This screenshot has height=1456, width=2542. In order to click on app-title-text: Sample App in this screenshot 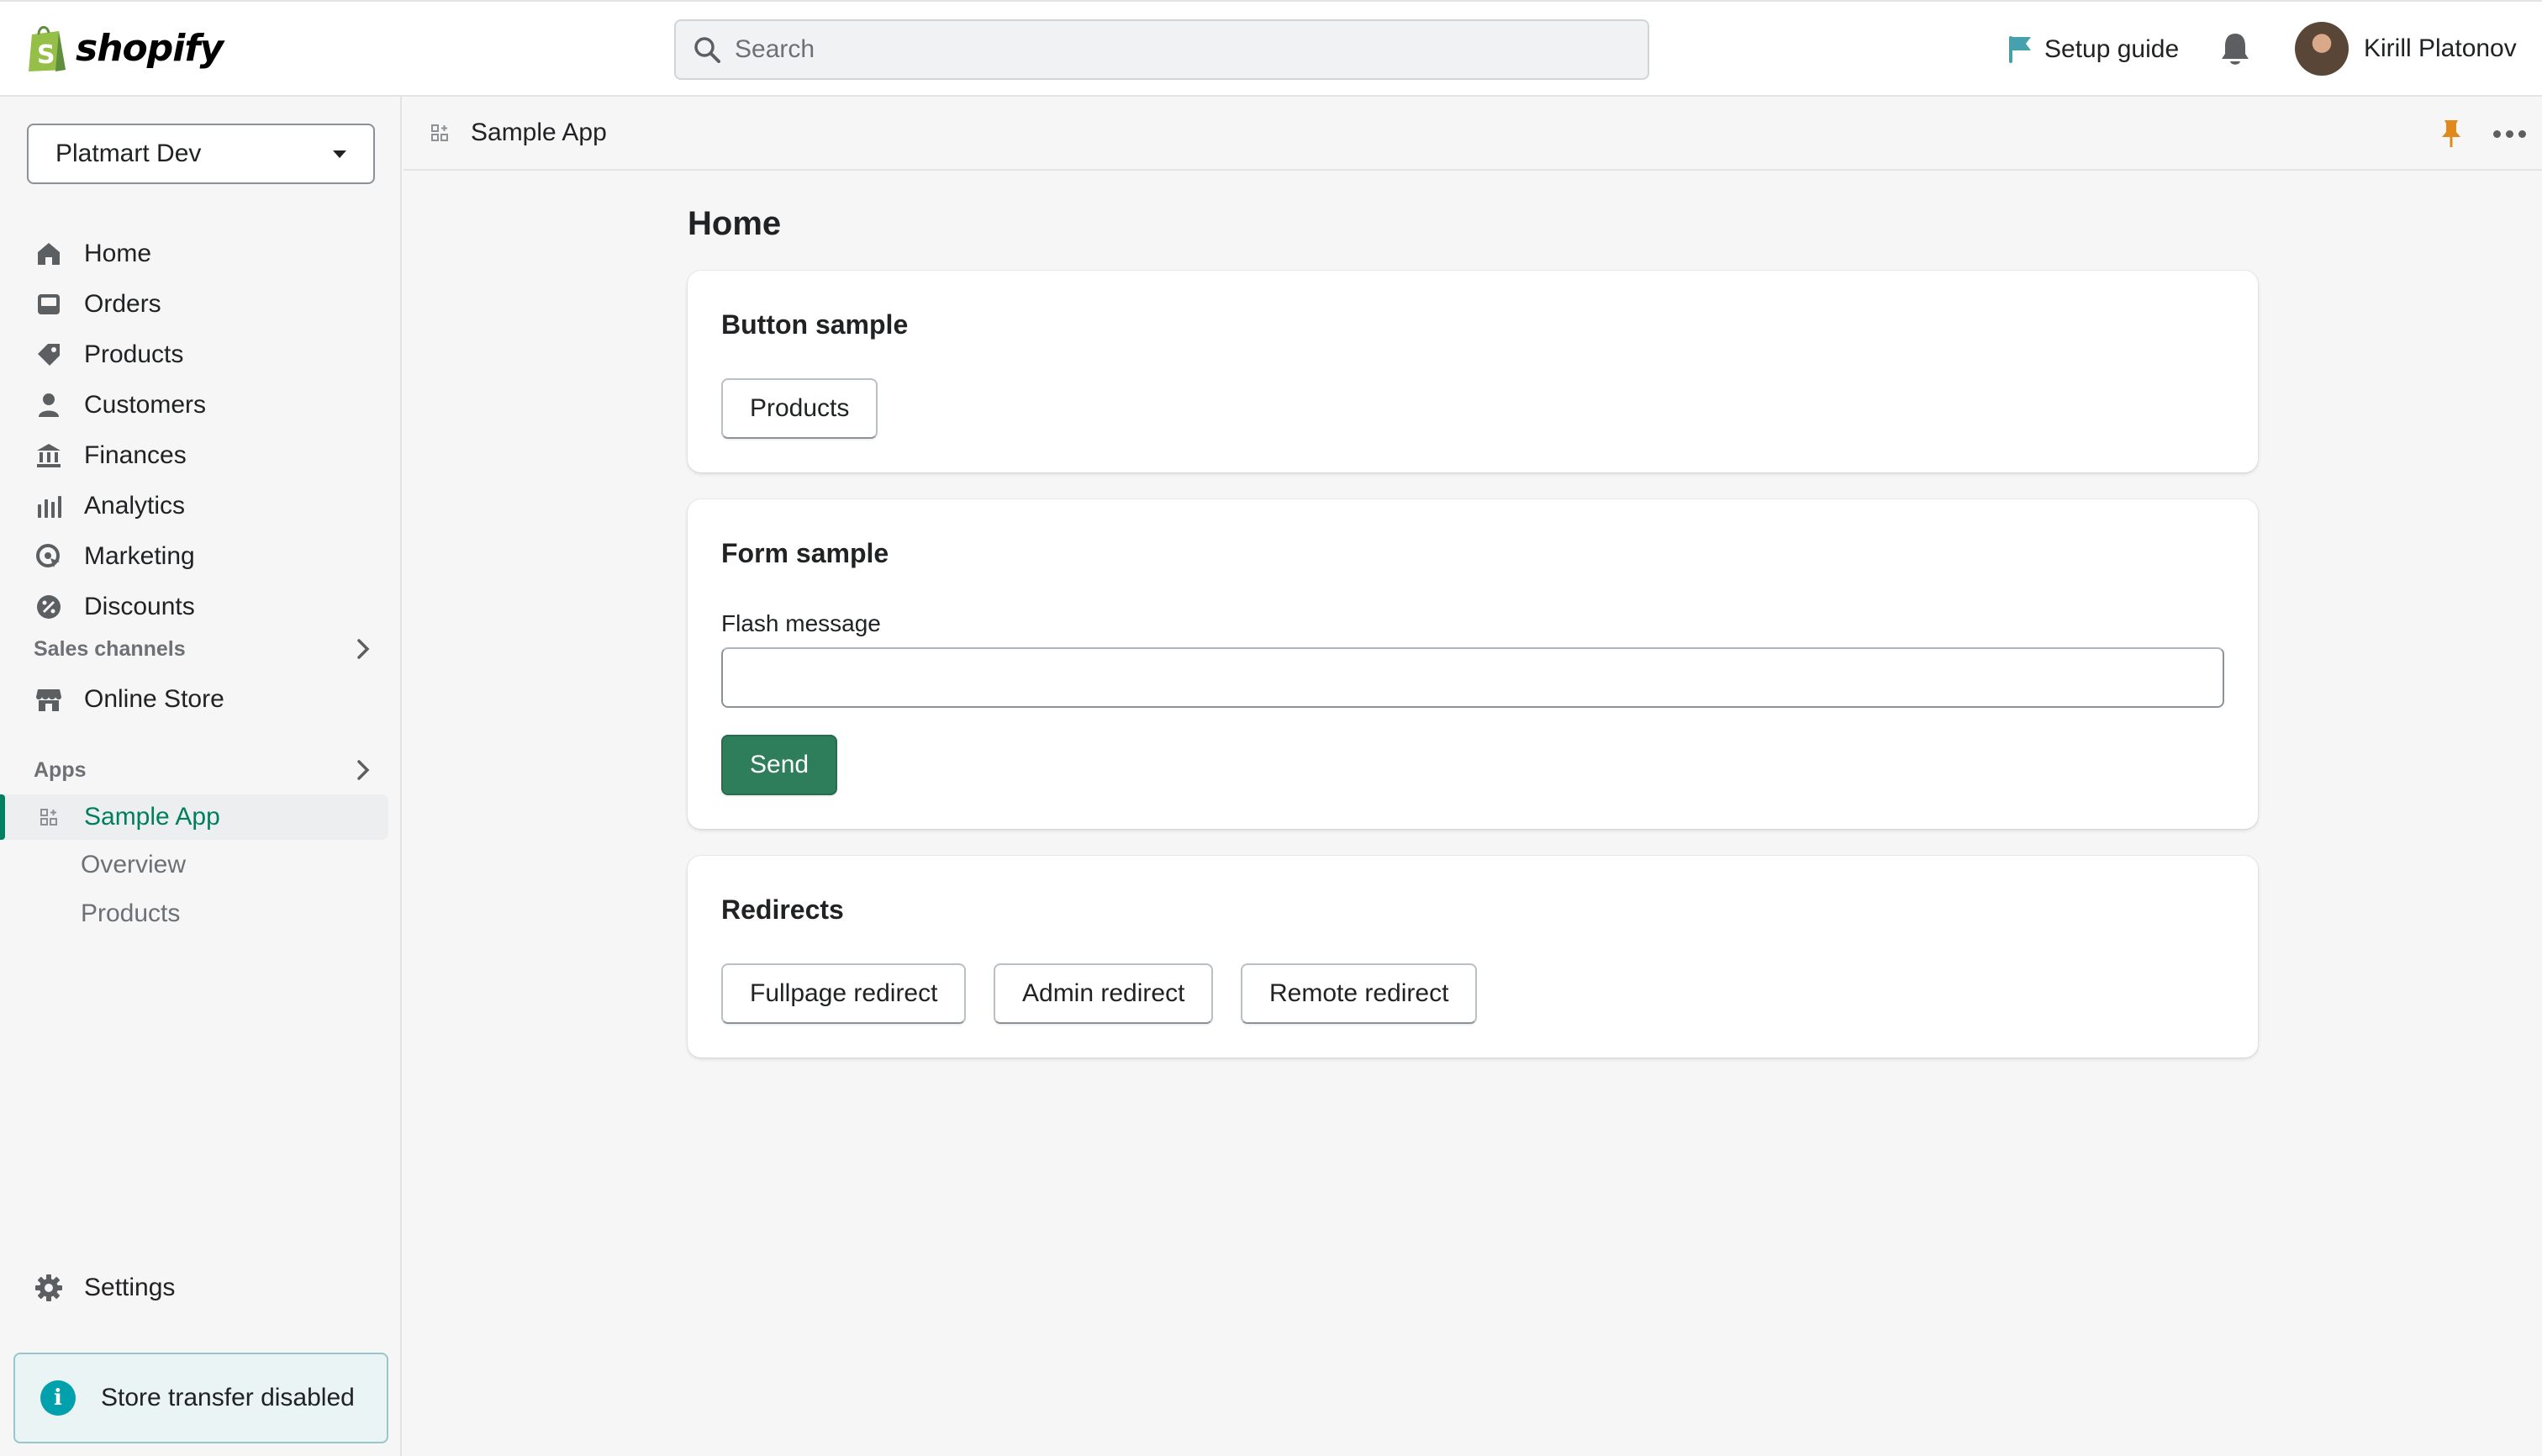, I will do `click(539, 132)`.